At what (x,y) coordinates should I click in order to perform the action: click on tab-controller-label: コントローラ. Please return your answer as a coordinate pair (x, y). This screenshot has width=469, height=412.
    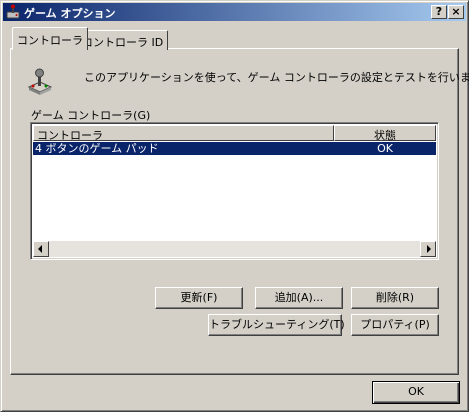
    Looking at the image, I should click on (50, 40).